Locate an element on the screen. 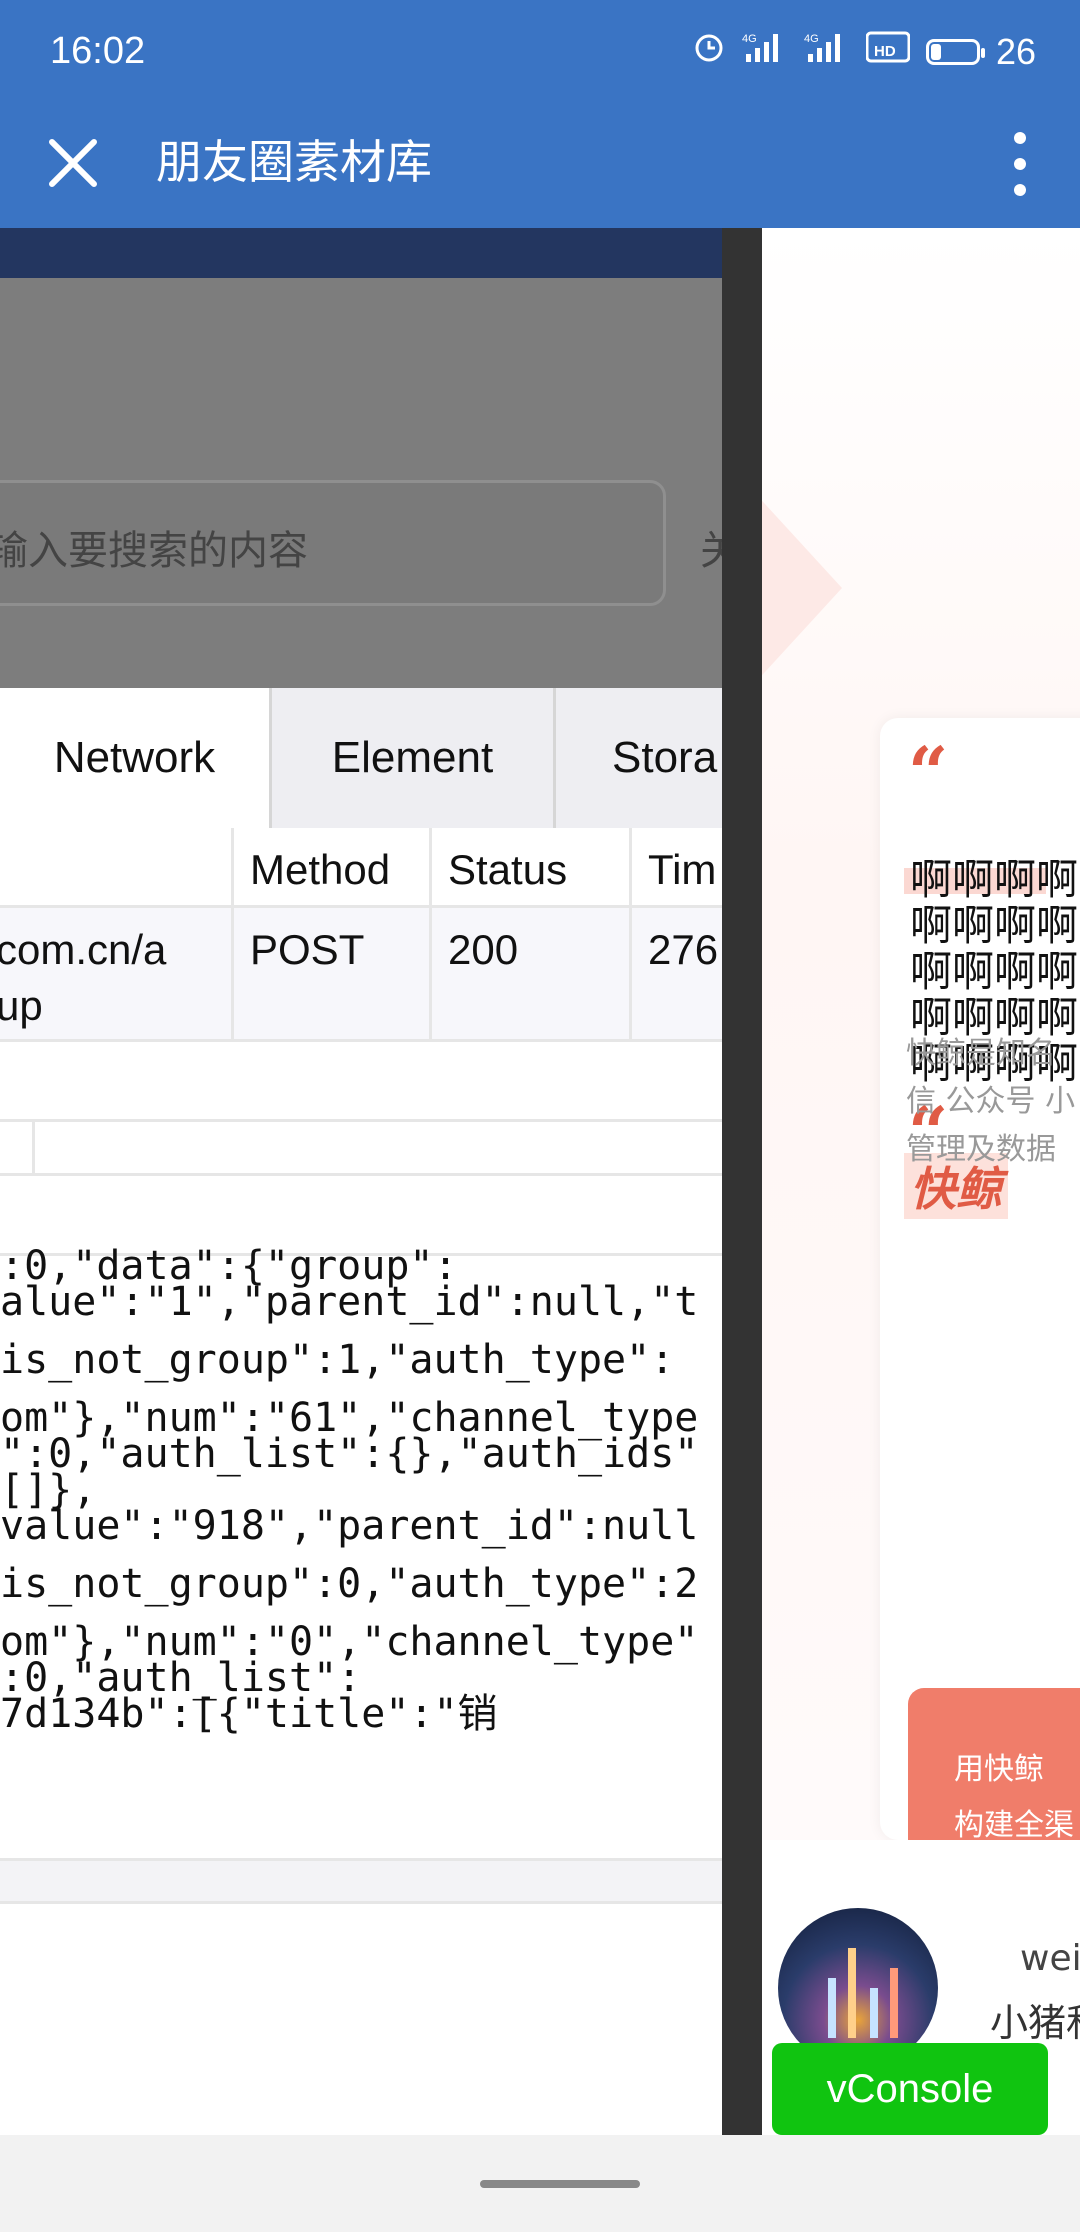 This screenshot has height=2232, width=1080. code-line: alue":"1","parent_id":null,"t is located at coordinates (349, 1302).